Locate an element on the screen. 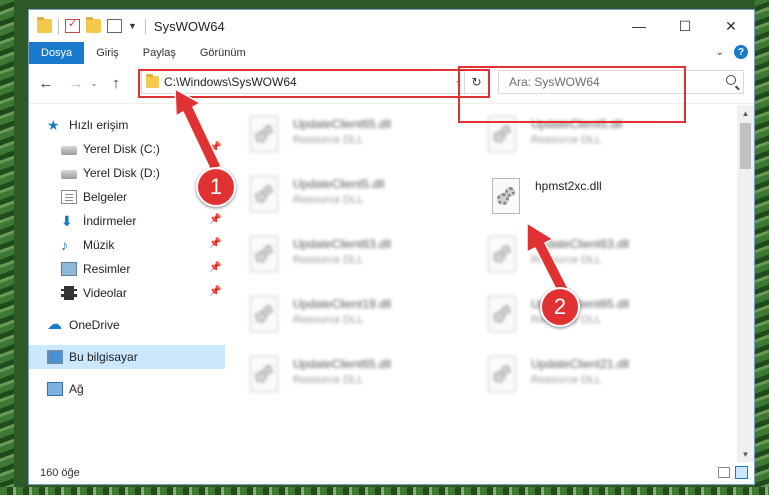 The width and height of the screenshot is (769, 495). tab-share: Paylaş is located at coordinates (159, 53).